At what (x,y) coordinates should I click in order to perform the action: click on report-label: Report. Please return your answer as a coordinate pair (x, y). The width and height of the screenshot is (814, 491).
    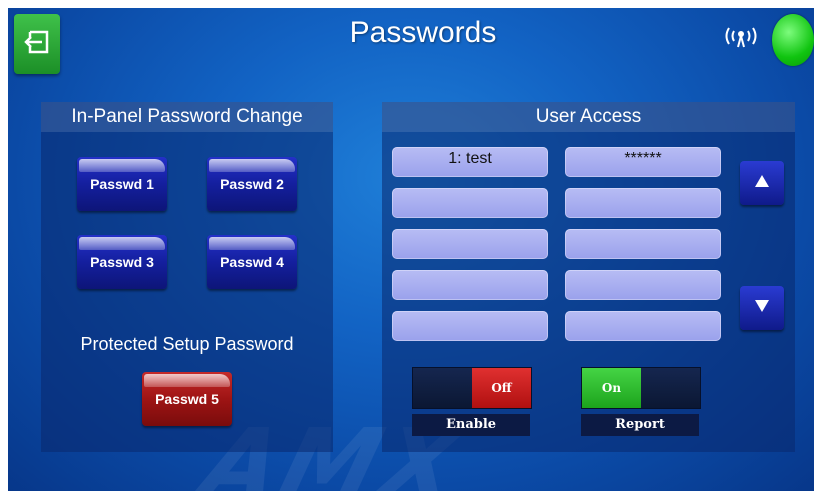
    Looking at the image, I should click on (640, 425).